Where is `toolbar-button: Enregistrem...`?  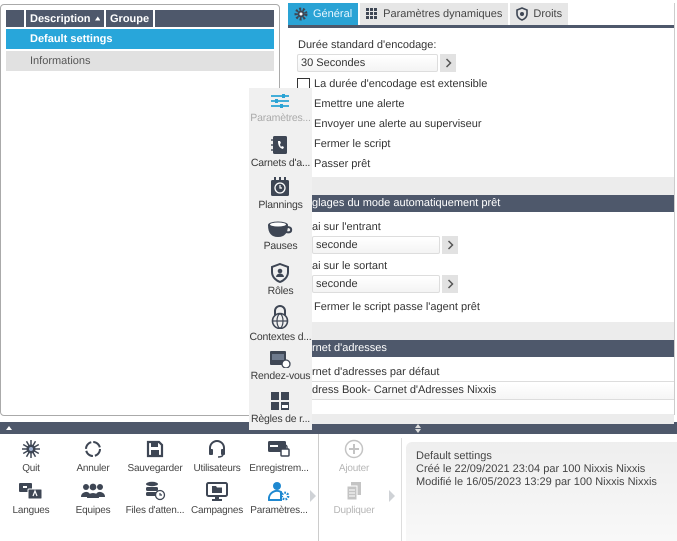 toolbar-button: Enregistrem... is located at coordinates (279, 460).